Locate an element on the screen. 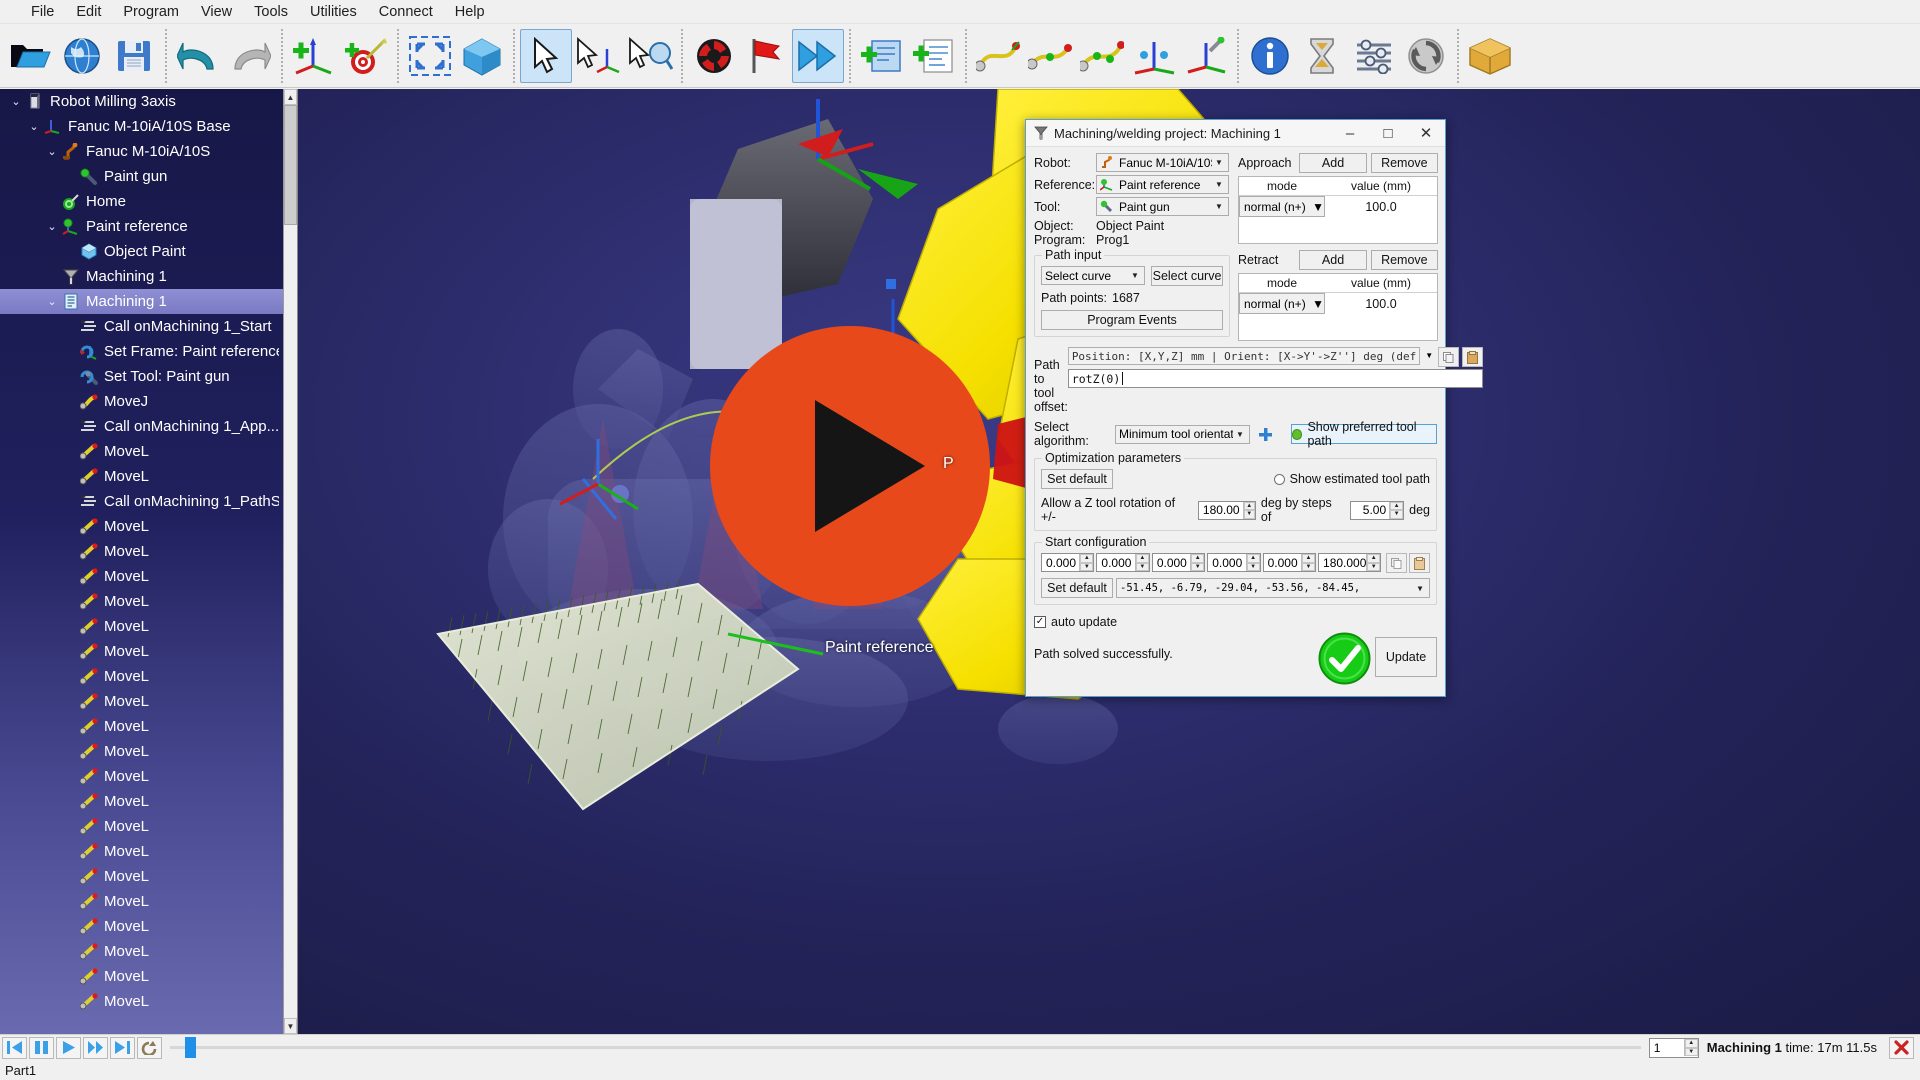 This screenshot has width=1920, height=1080. progress-thumb is located at coordinates (190, 1047).